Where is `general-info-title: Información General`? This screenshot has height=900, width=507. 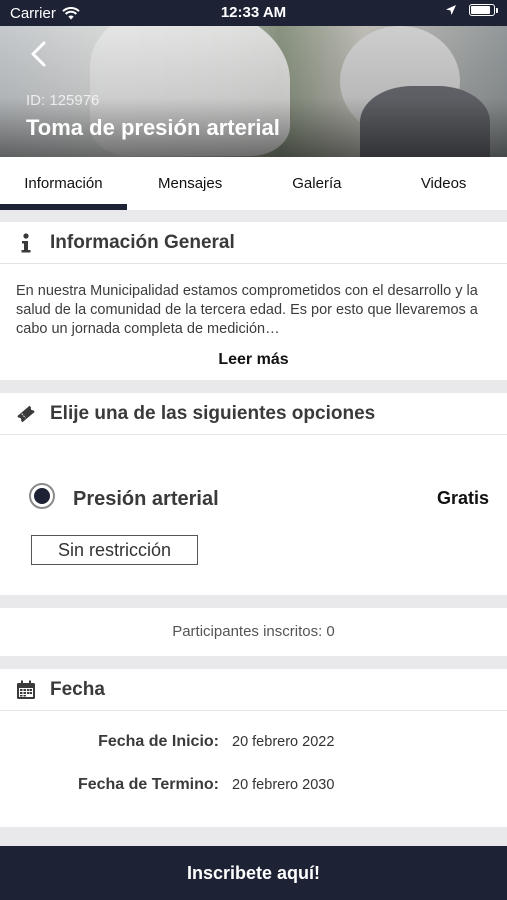 general-info-title: Información General is located at coordinates (142, 242).